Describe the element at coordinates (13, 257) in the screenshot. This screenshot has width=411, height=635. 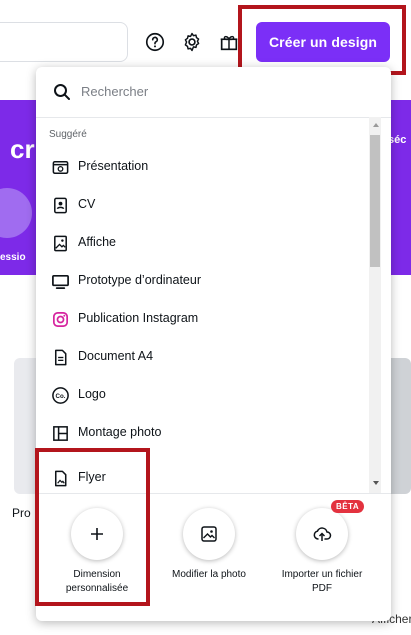
I see `hero-subtitle: essio` at that location.